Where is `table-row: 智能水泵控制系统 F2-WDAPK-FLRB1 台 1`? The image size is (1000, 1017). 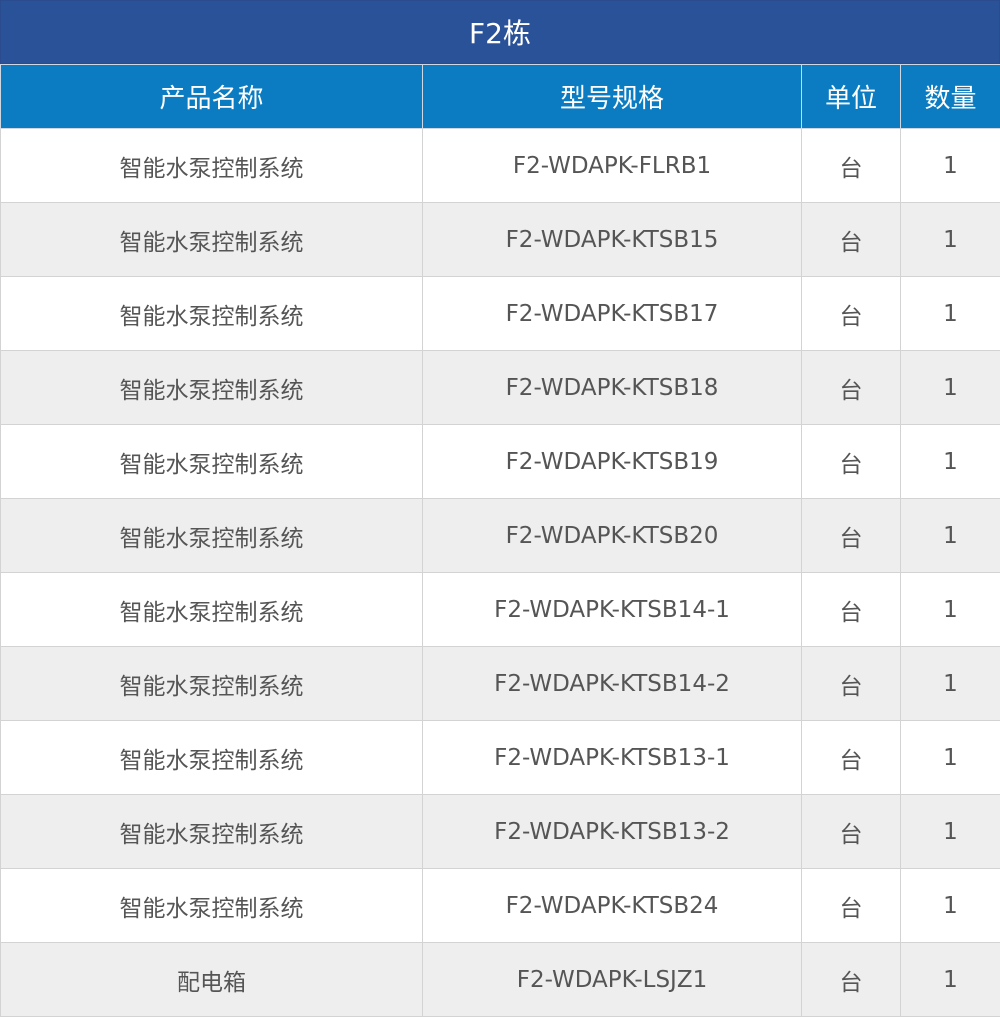
table-row: 智能水泵控制系统 F2-WDAPK-FLRB1 台 1 is located at coordinates (500, 165).